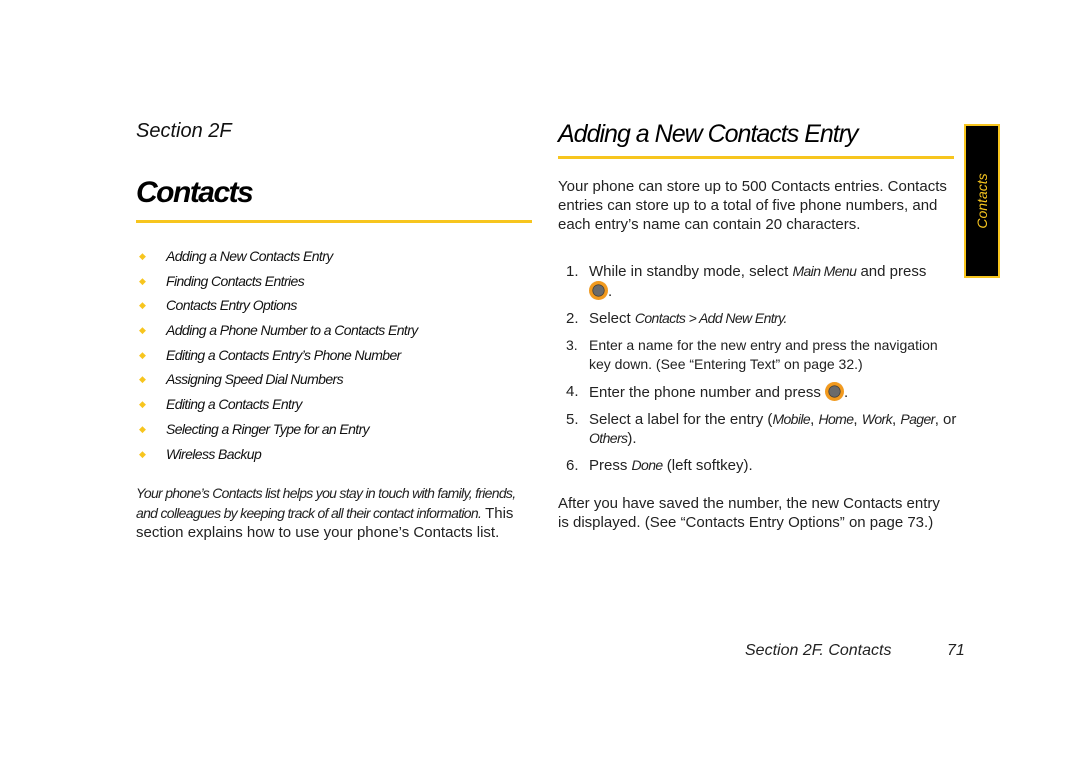 Image resolution: width=1080 pixels, height=771 pixels. I want to click on toc-item: ◆ Contacts Entry Options, so click(277, 305).